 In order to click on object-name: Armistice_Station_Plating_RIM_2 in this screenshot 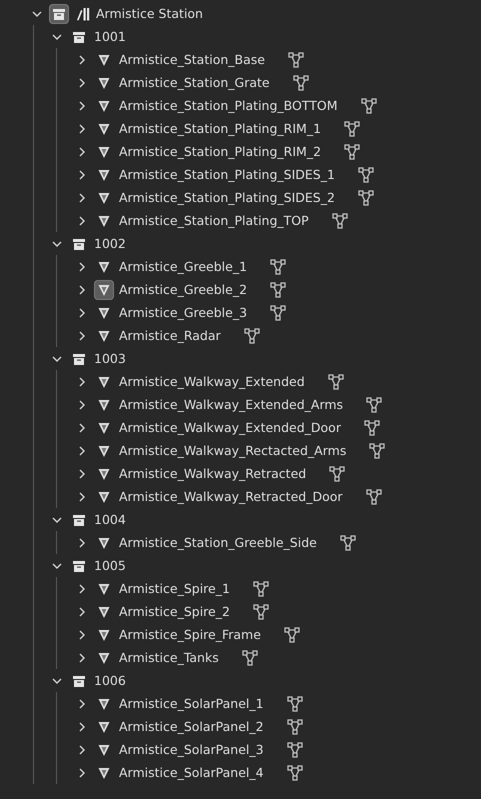, I will do `click(220, 151)`.